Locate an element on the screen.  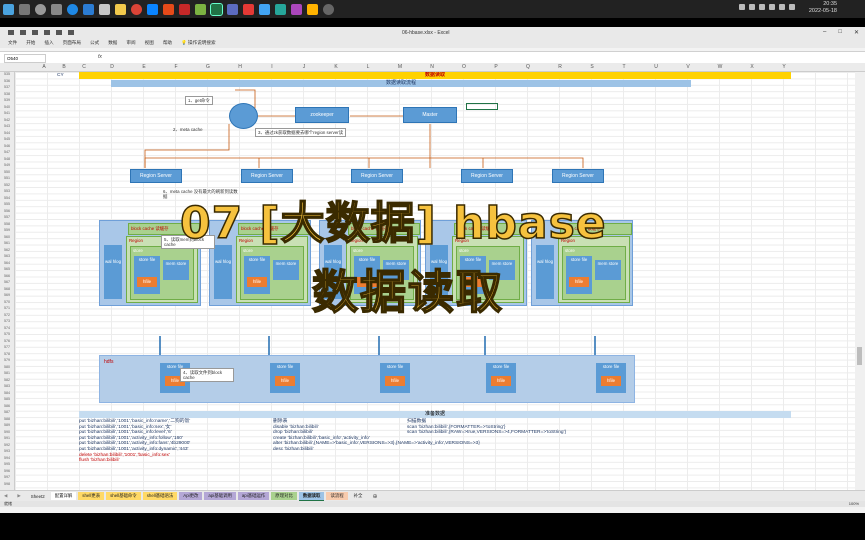
filter-icon is located at coordinates (59, 32).